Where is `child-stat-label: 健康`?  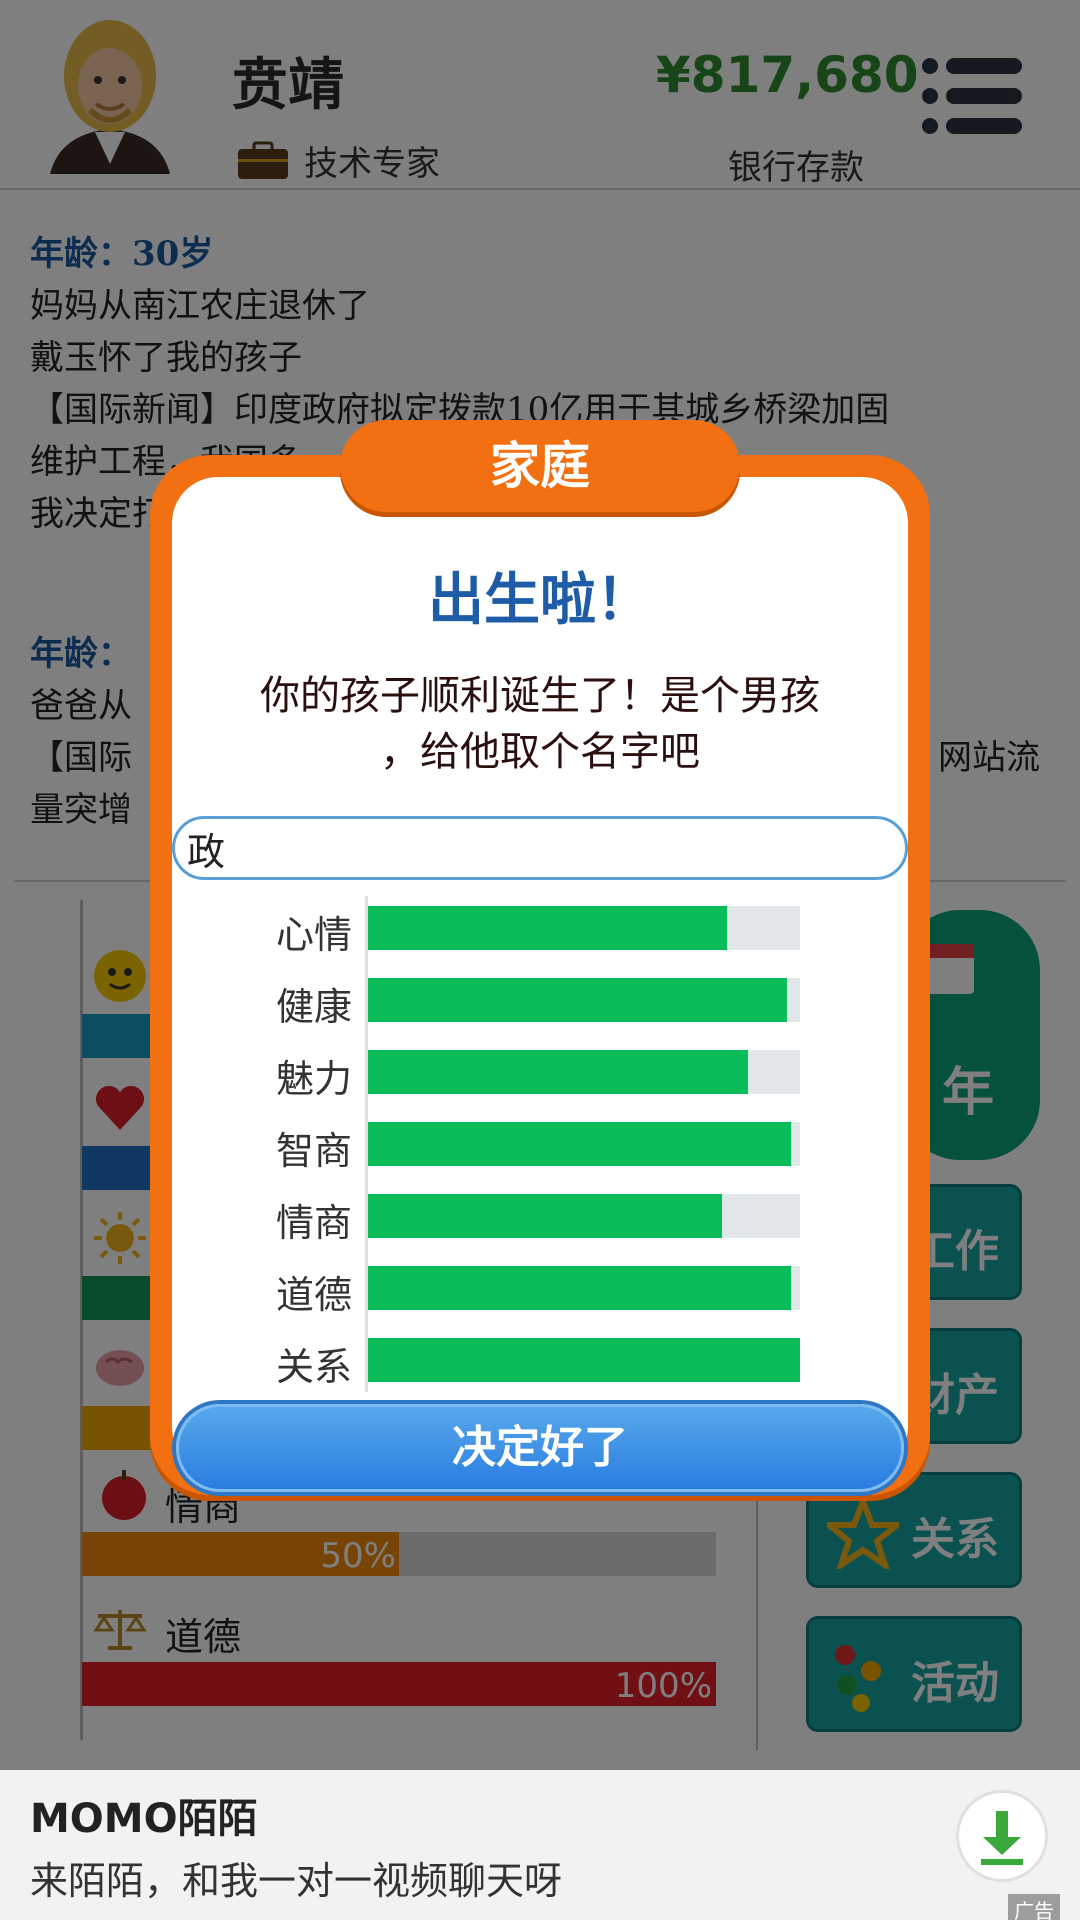 child-stat-label: 健康 is located at coordinates (313, 1007).